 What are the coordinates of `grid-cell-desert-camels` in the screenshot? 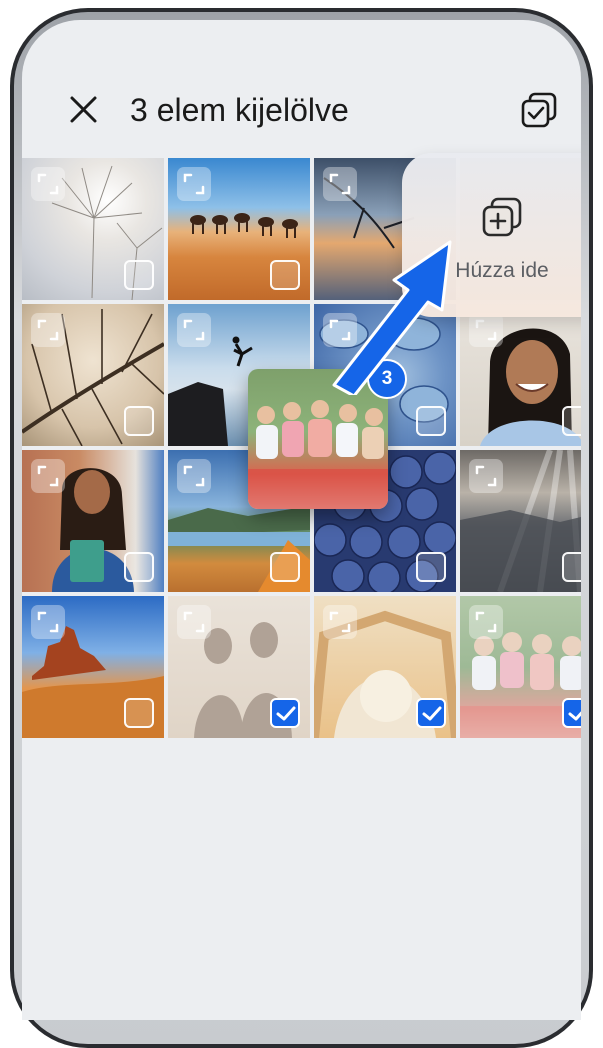 It's located at (239, 229).